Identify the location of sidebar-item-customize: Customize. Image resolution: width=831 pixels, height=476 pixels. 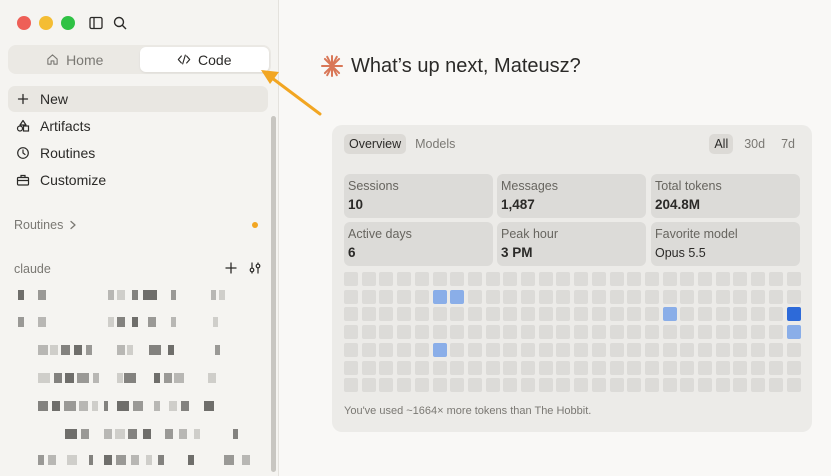
(138, 180).